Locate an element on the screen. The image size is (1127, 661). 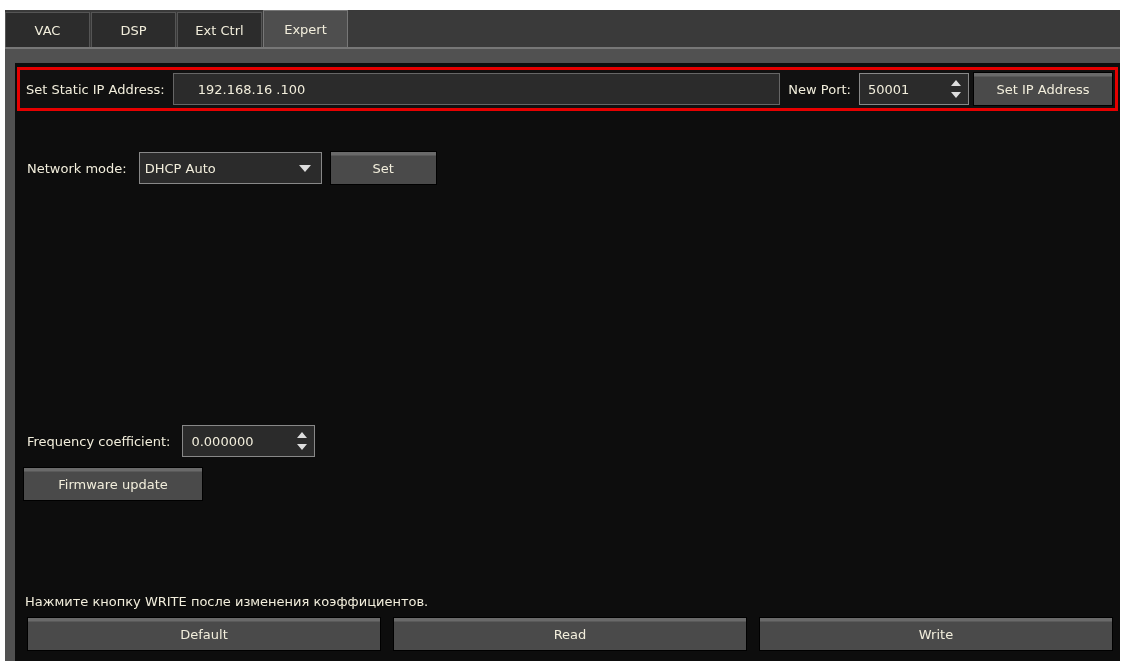
tab: VAC is located at coordinates (47, 29).